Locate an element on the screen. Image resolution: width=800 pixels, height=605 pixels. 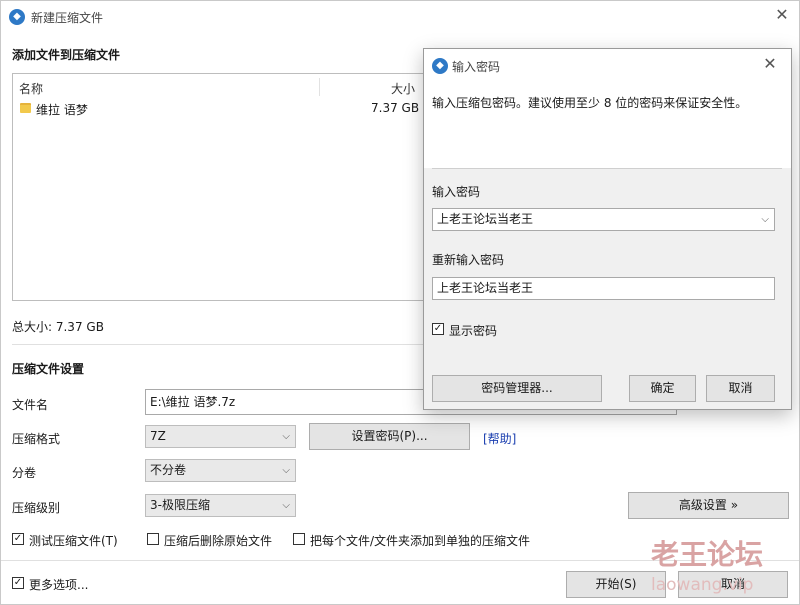
watermark-logo: 老王论坛 is located at coordinates (707, 554).